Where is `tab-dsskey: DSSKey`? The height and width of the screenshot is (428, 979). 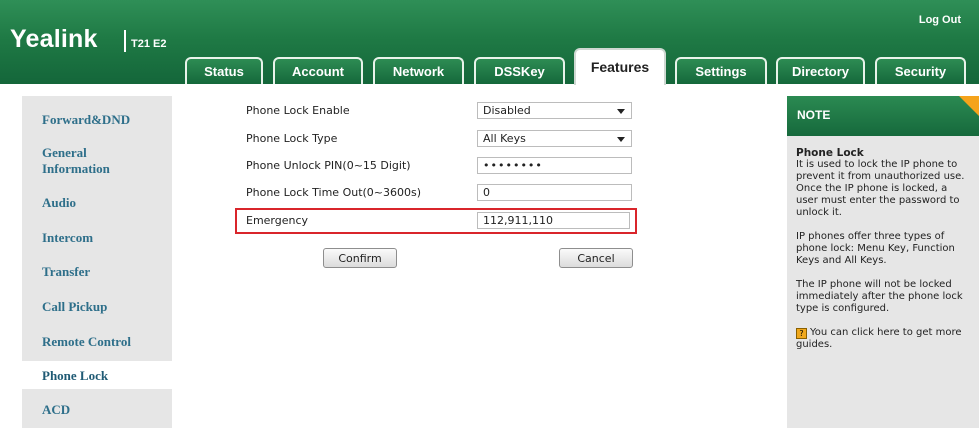 tab-dsskey: DSSKey is located at coordinates (519, 70).